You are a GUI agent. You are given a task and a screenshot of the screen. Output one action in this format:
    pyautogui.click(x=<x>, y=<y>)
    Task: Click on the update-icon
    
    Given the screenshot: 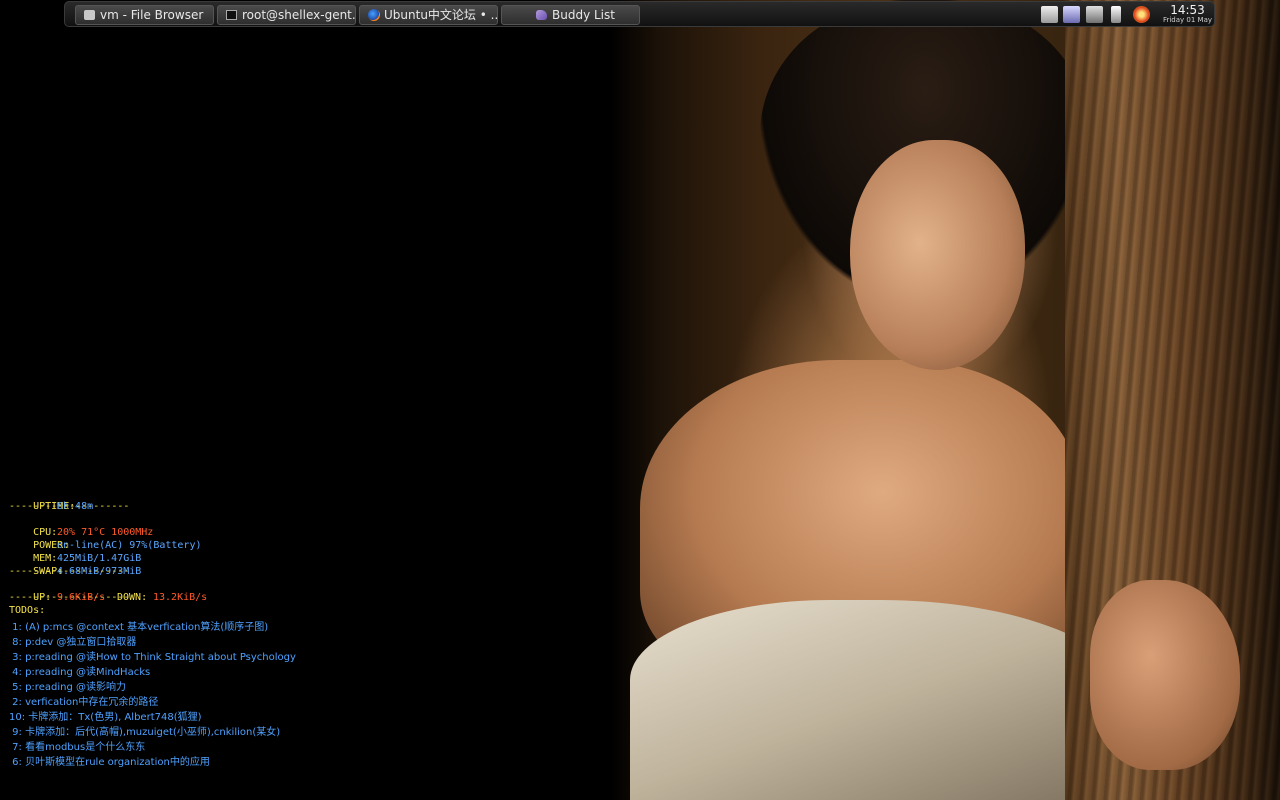 What is the action you would take?
    pyautogui.click(x=1141, y=14)
    